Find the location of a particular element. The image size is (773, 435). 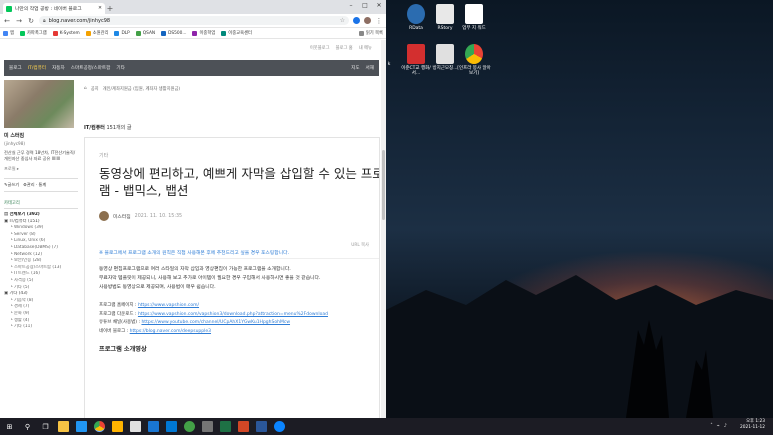

nav-item: 기타 is located at coordinates (120, 68).